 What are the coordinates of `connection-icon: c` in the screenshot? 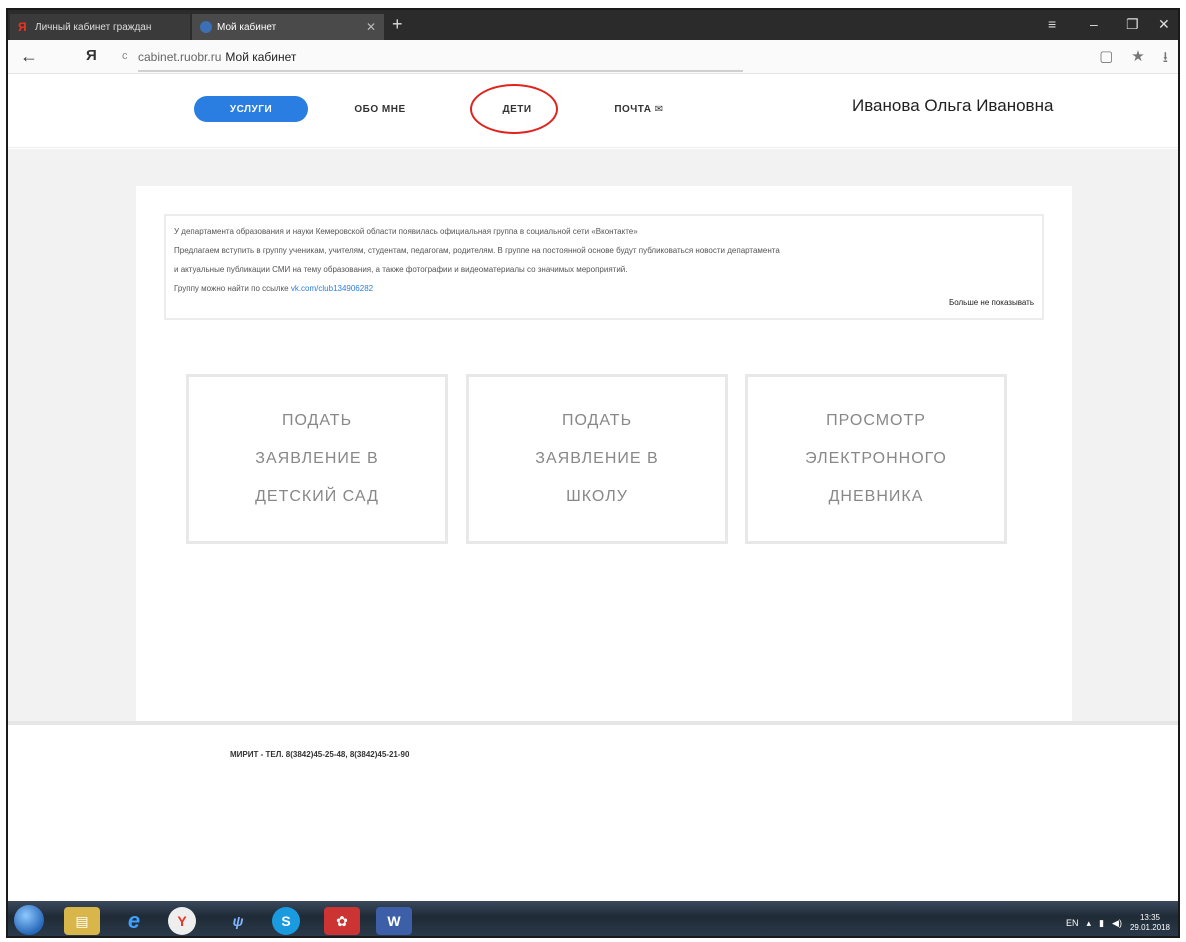 It's located at (125, 56).